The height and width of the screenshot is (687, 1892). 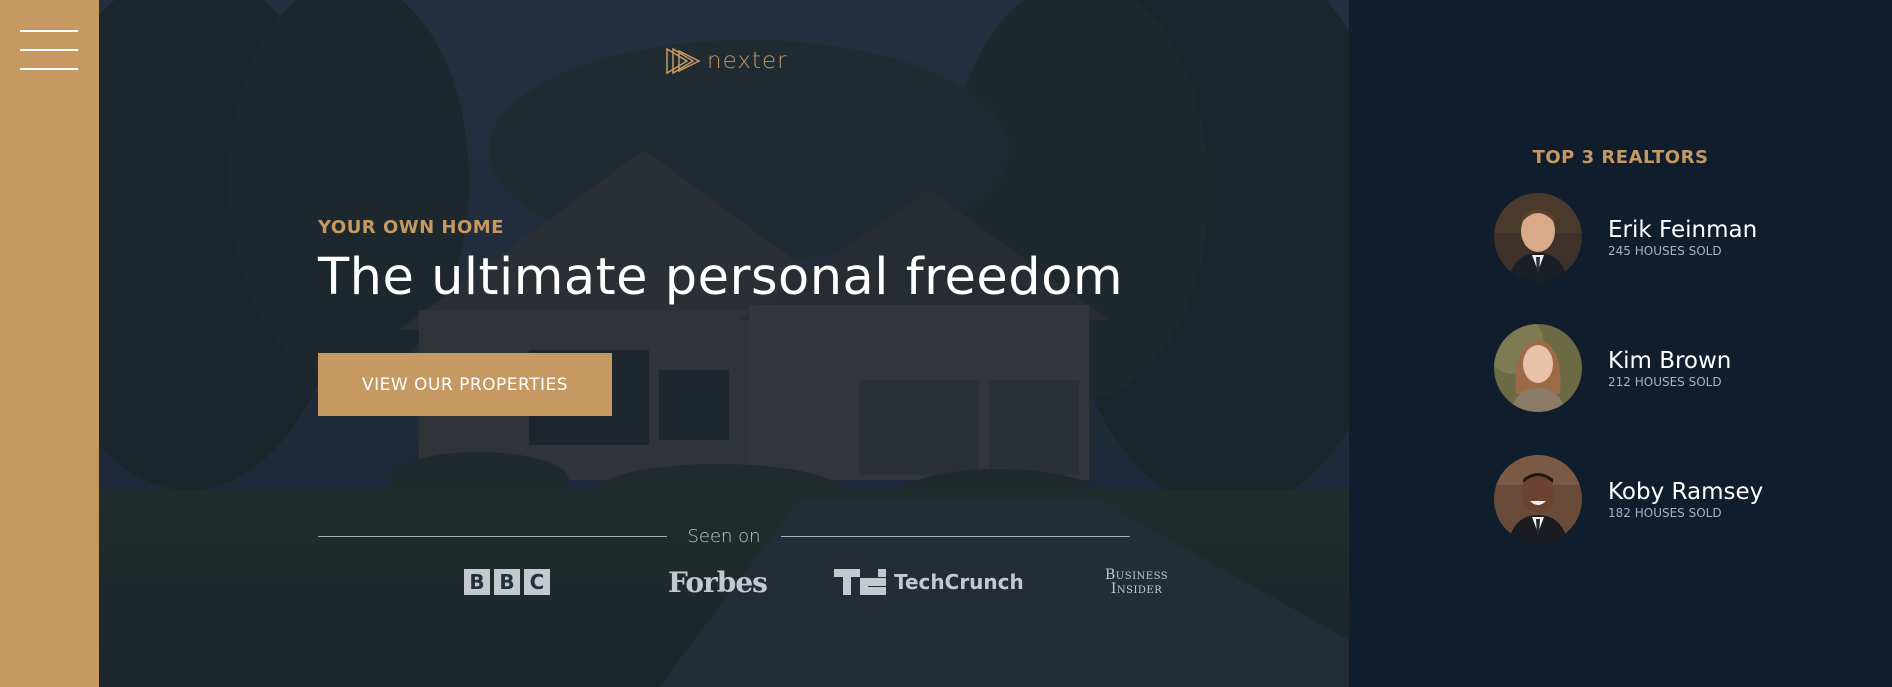 What do you see at coordinates (860, 582) in the screenshot?
I see `techcrunch-mark-icon` at bounding box center [860, 582].